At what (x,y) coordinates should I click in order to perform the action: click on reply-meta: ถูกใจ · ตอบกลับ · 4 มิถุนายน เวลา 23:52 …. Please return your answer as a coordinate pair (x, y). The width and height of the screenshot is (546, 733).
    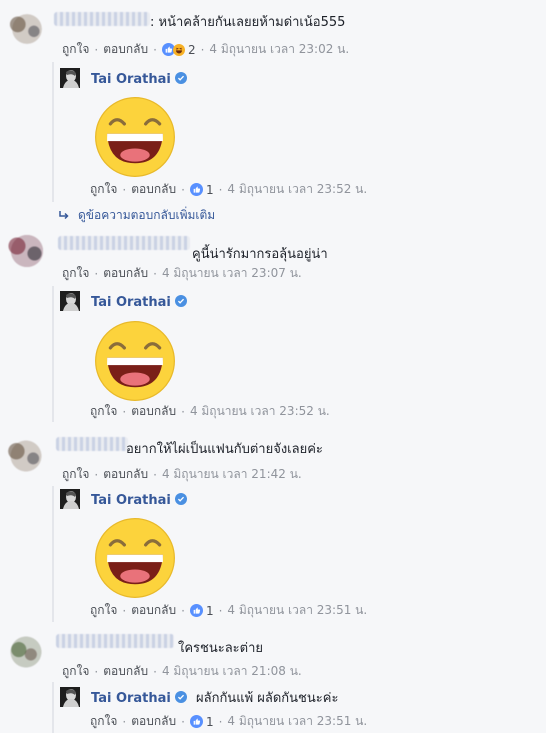
    Looking at the image, I should click on (210, 411).